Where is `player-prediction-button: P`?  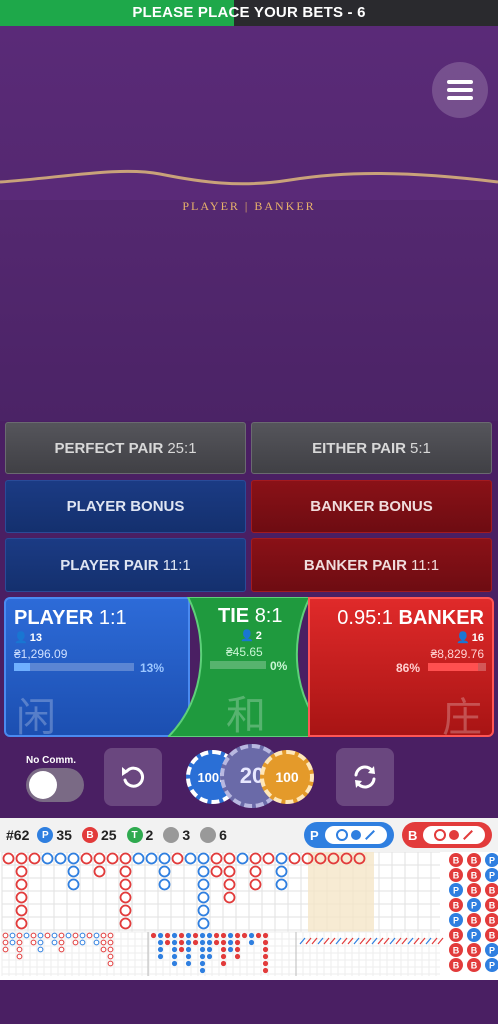
player-prediction-button: P is located at coordinates (349, 835).